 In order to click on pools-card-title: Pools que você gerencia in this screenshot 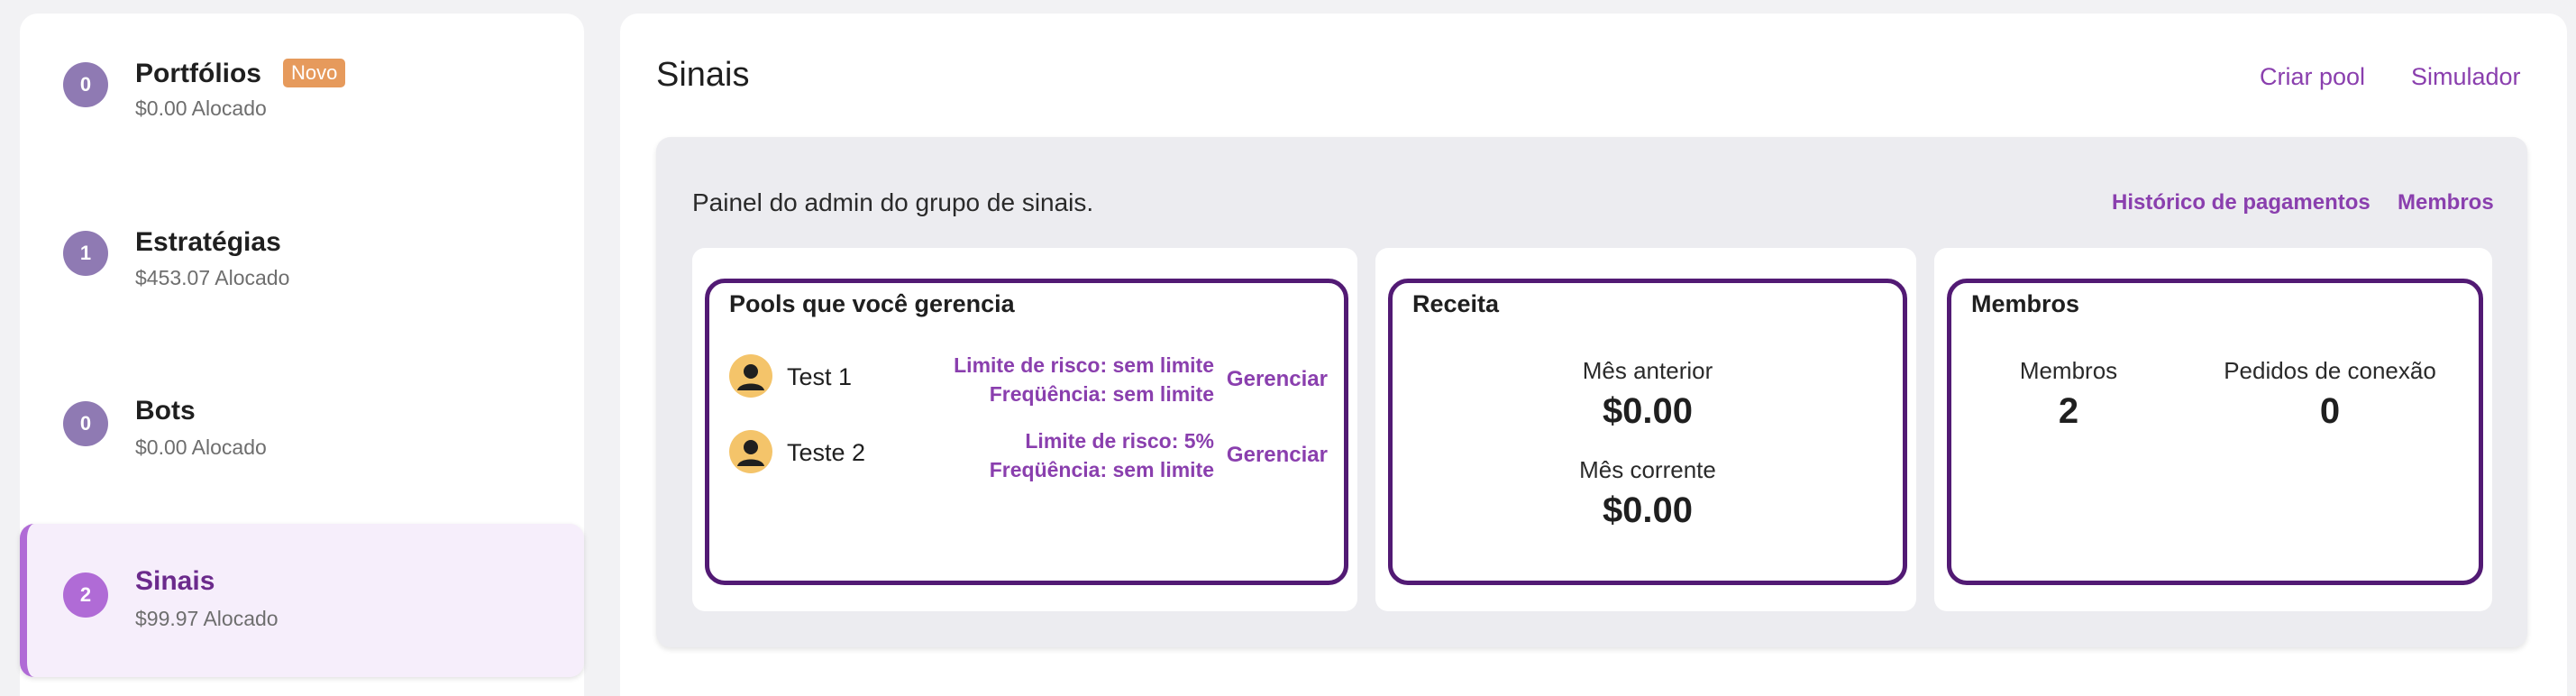, I will do `click(872, 303)`.